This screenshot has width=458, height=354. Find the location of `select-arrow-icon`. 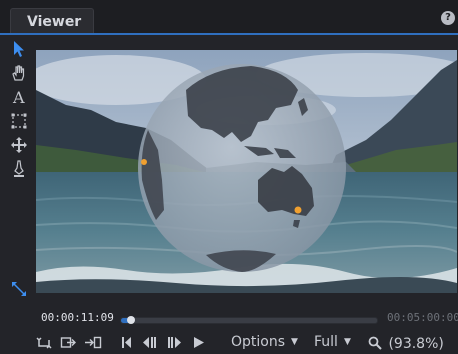

select-arrow-icon is located at coordinates (19, 49).